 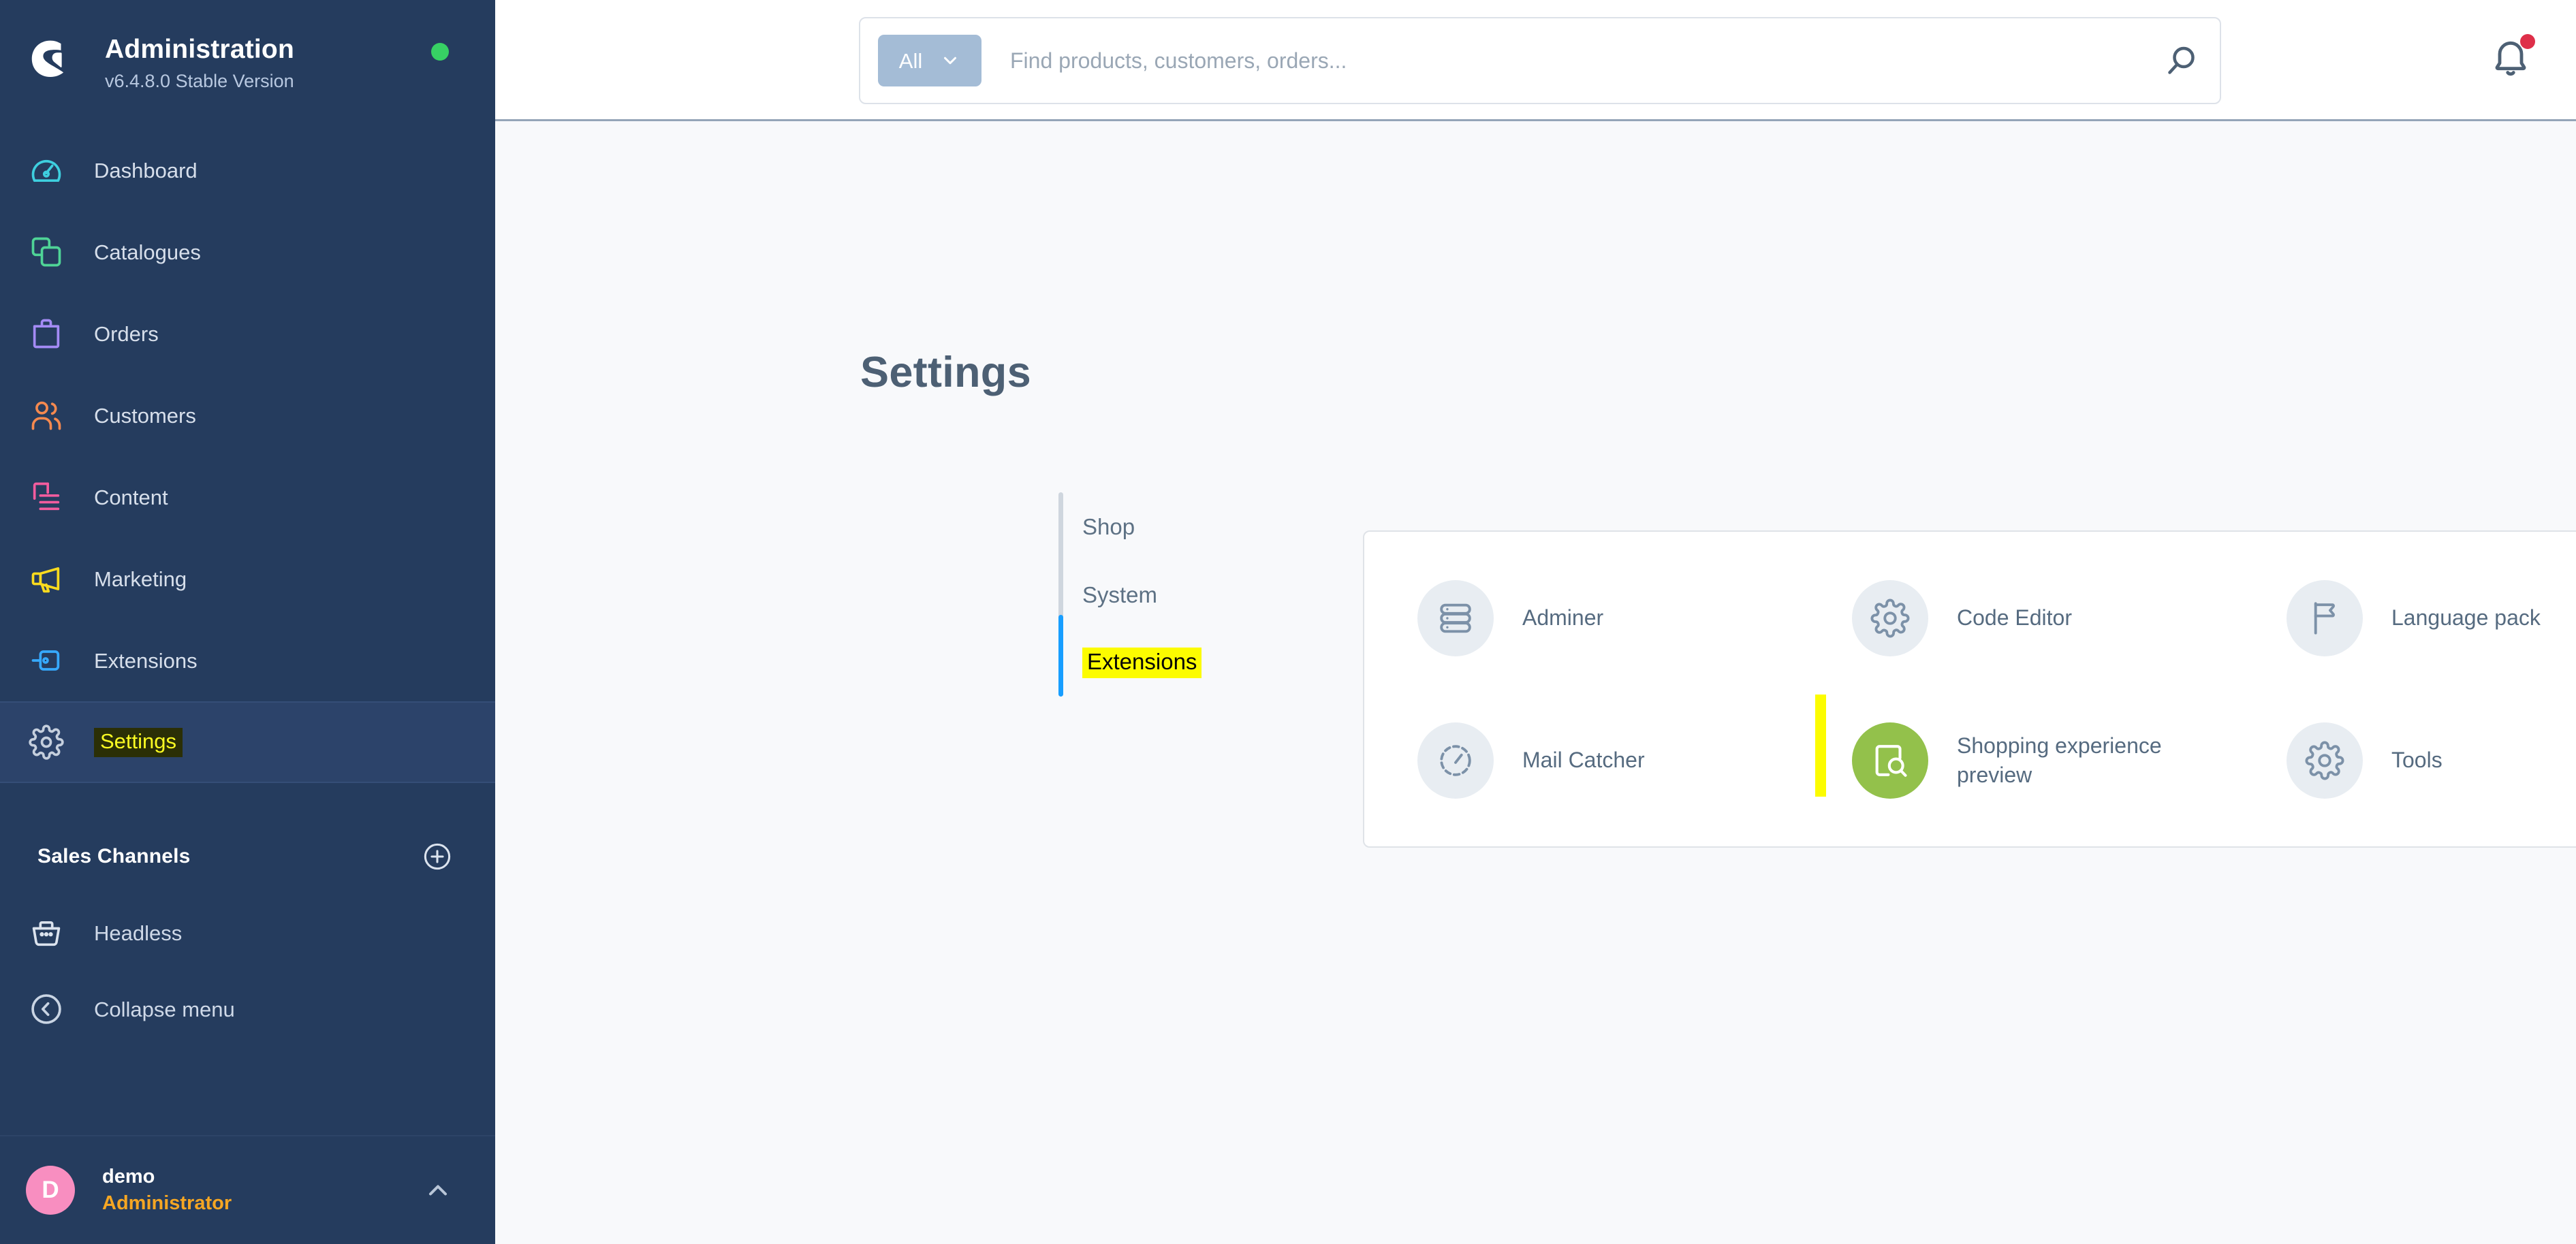 What do you see at coordinates (146, 170) in the screenshot?
I see `sidebar-item-label: Dashboard` at bounding box center [146, 170].